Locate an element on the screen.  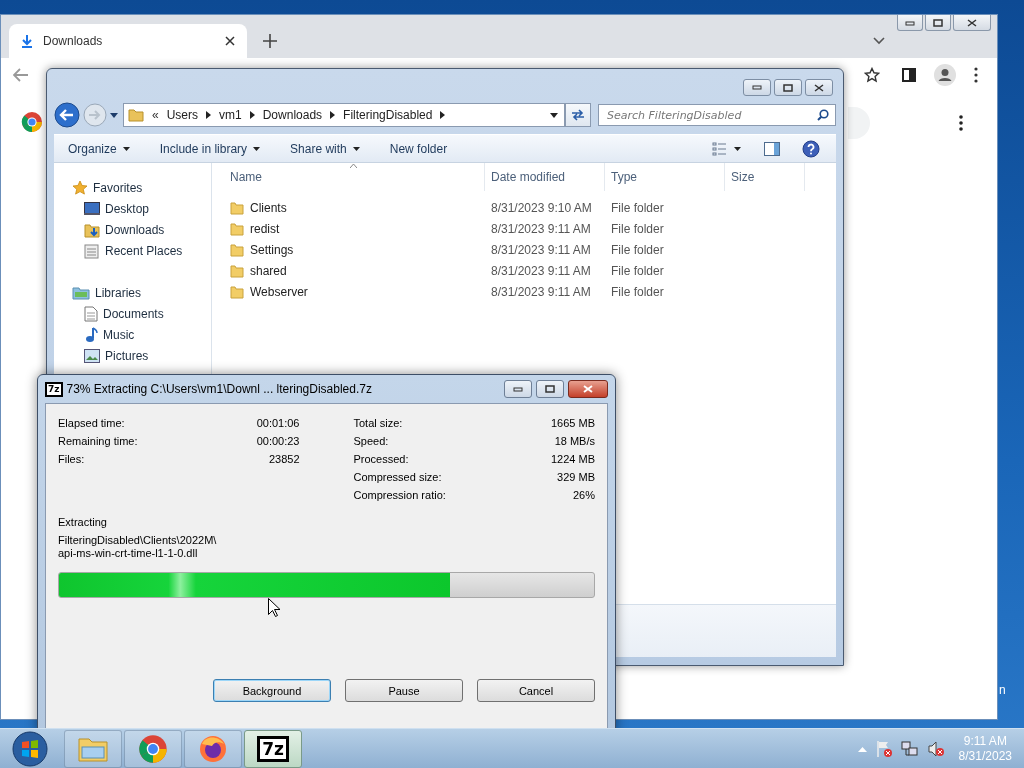
stat-value: 329 MB is located at coordinates (576, 477).